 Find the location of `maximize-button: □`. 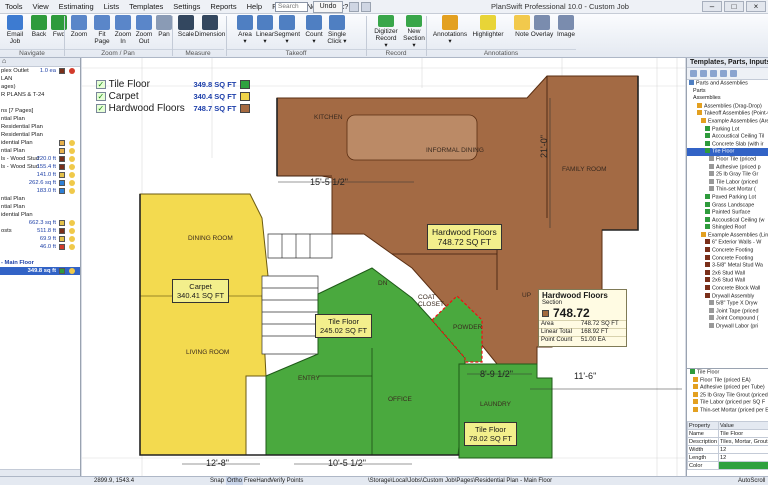

maximize-button: □ is located at coordinates (734, 6).